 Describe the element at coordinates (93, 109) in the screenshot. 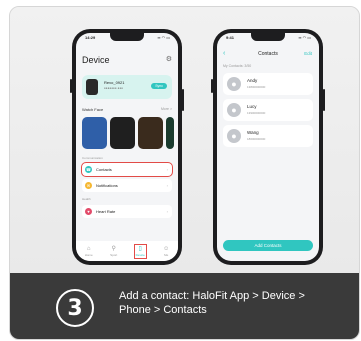

I see `watch-face-label: Watch Face` at that location.